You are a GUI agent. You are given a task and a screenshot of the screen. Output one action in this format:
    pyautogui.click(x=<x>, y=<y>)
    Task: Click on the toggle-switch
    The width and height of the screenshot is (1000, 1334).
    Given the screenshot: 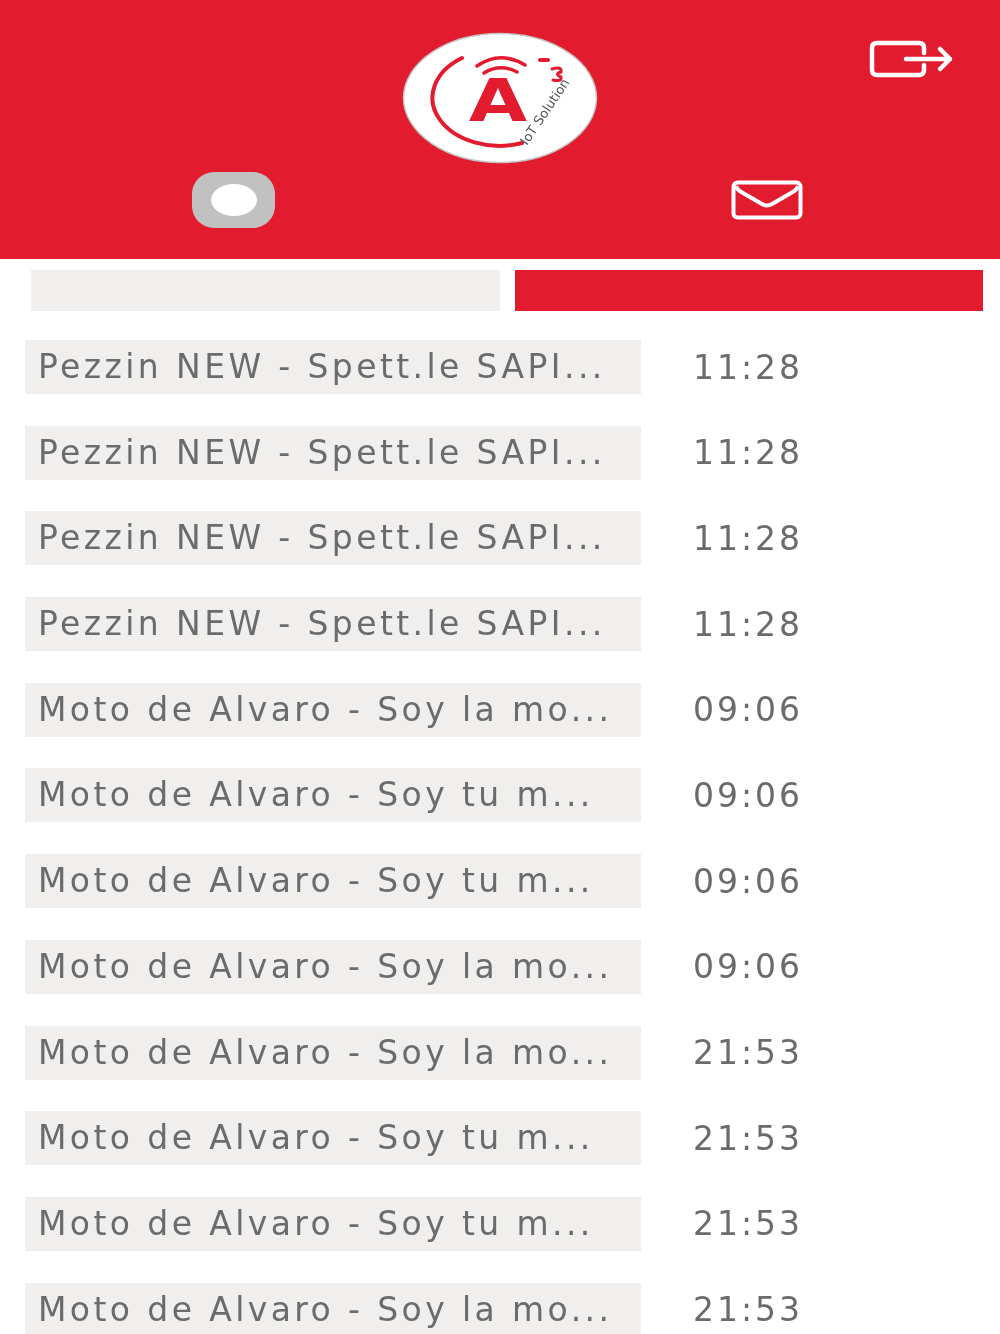 What is the action you would take?
    pyautogui.click(x=233, y=200)
    